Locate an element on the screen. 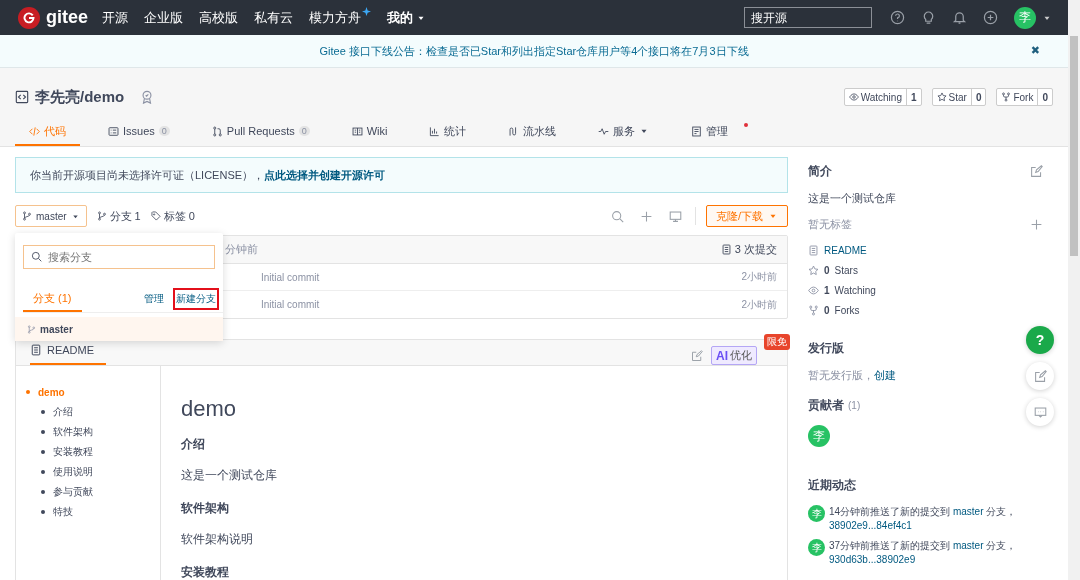 Image resolution: width=1080 pixels, height=580 pixels. activity-text: 37分钟前推送了新的提交到 master 分支， 930d63b...38902e9 is located at coordinates (923, 553).